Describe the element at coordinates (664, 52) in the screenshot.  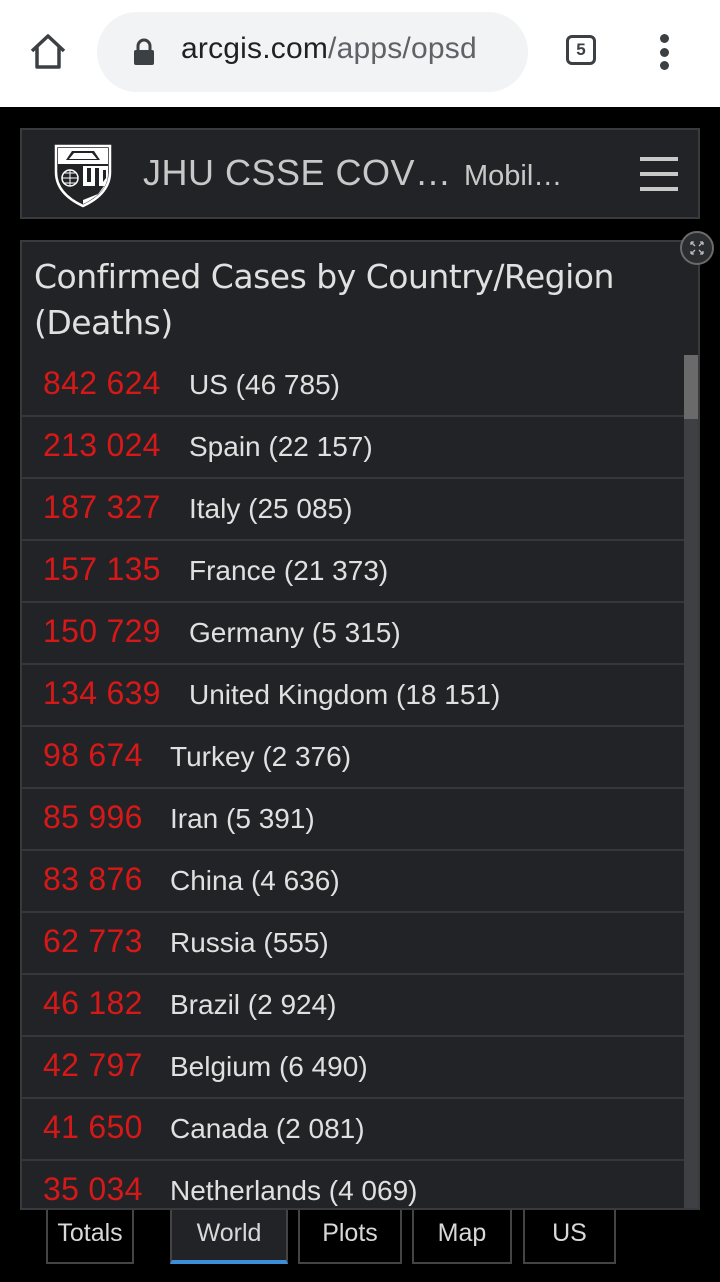
I see `more-vert-icon` at that location.